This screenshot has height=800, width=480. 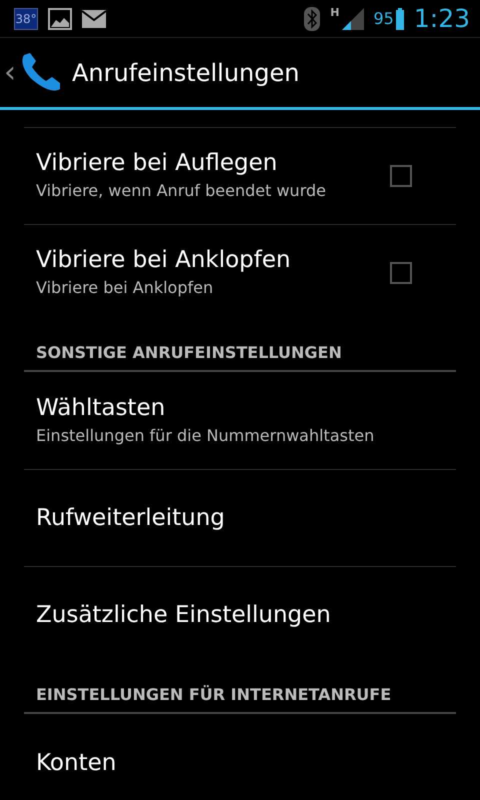 What do you see at coordinates (240, 517) in the screenshot?
I see `settings-item: Rufweiterleitung` at bounding box center [240, 517].